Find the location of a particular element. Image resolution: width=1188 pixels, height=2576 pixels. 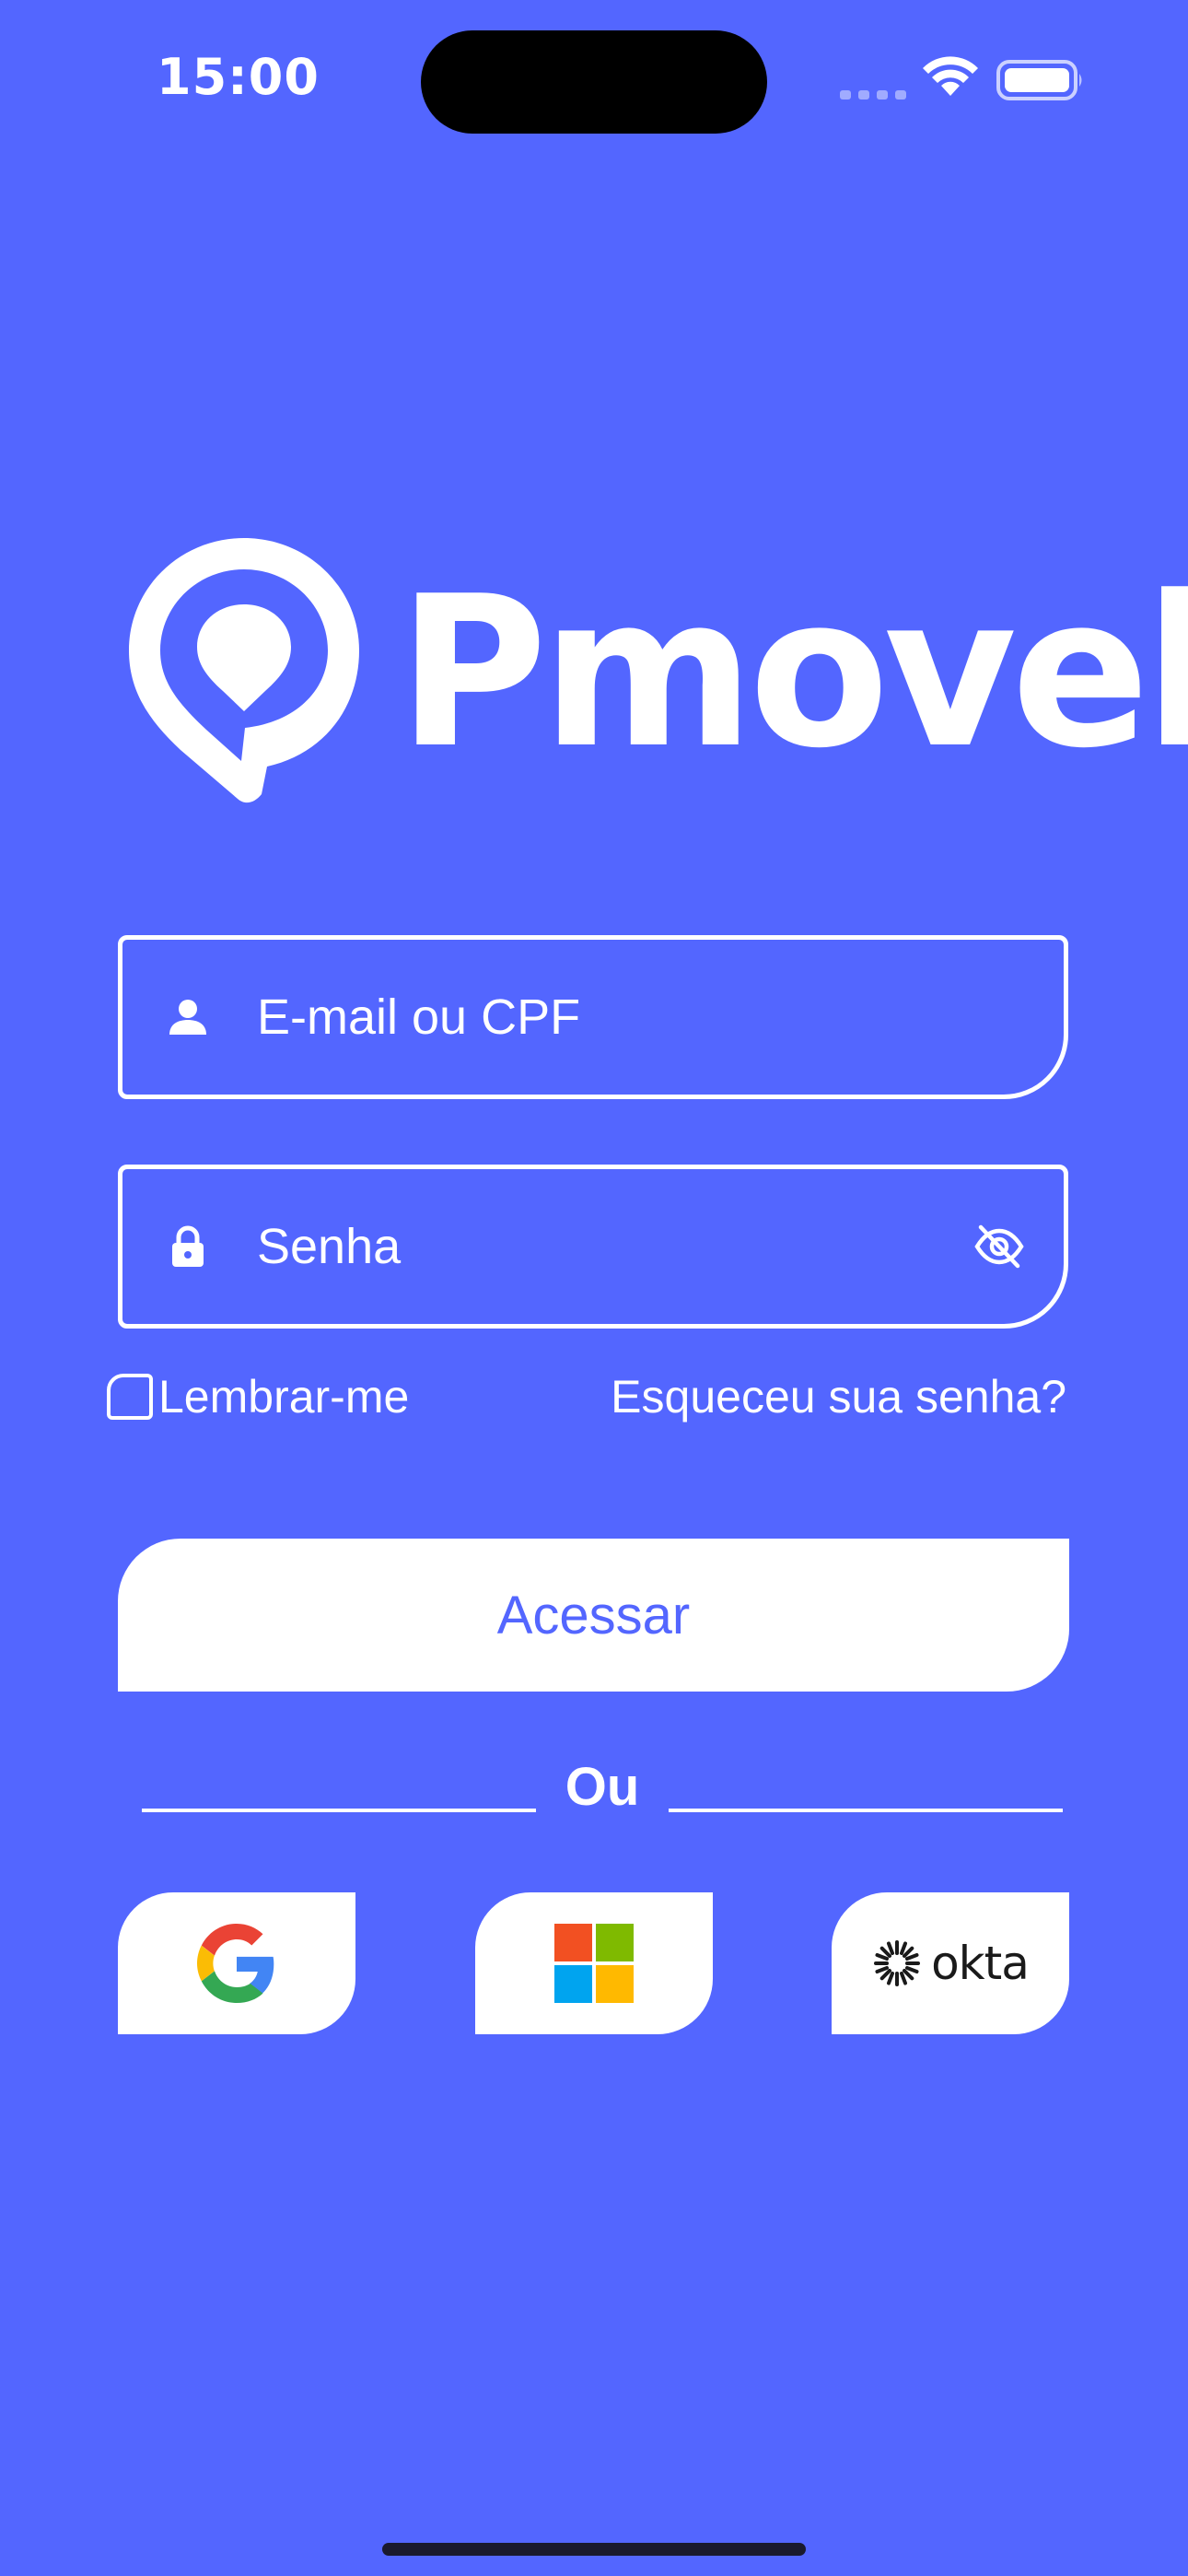

access-button: Acessar is located at coordinates (593, 1615).